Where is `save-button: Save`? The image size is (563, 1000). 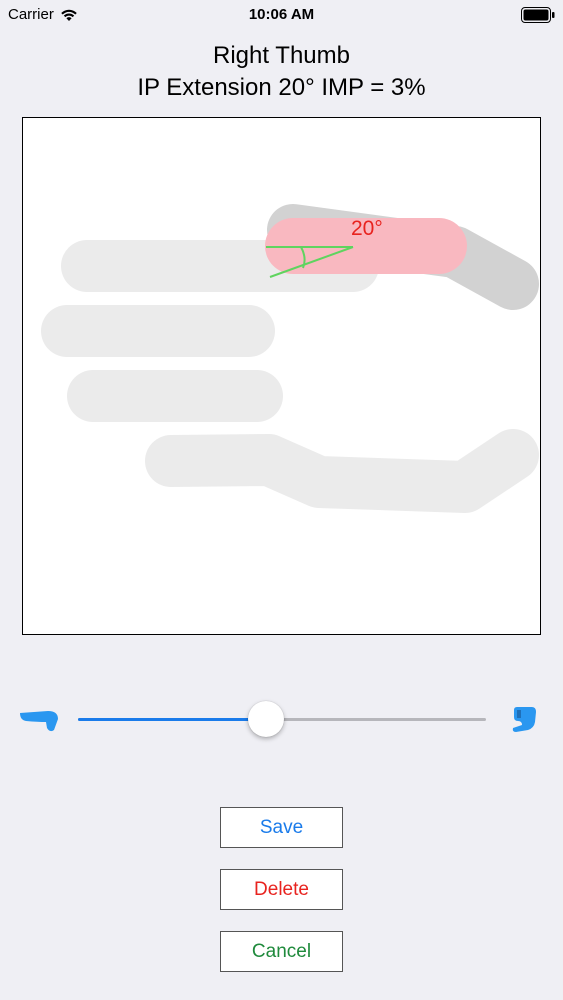
save-button: Save is located at coordinates (281, 827).